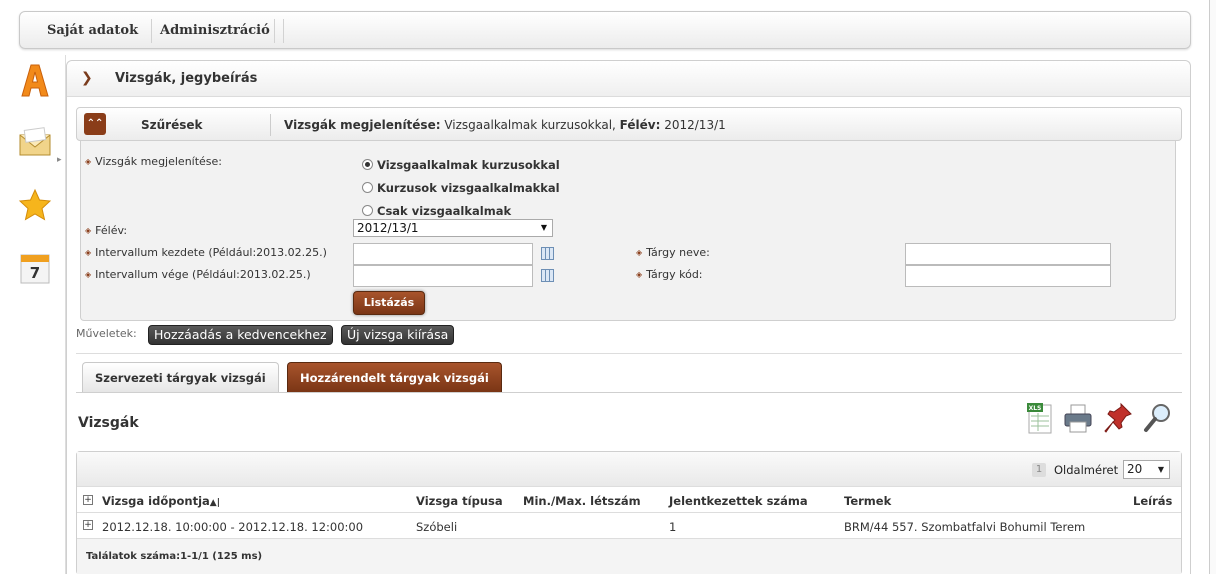 Image resolution: width=1216 pixels, height=574 pixels. I want to click on menu-separator, so click(274, 31).